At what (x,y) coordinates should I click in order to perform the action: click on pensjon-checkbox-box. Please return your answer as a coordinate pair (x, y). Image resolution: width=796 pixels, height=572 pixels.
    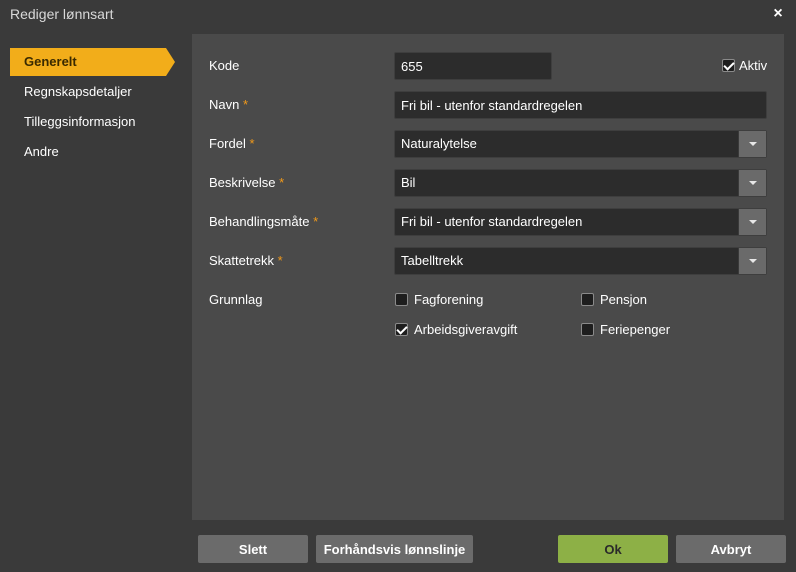
    Looking at the image, I should click on (587, 299).